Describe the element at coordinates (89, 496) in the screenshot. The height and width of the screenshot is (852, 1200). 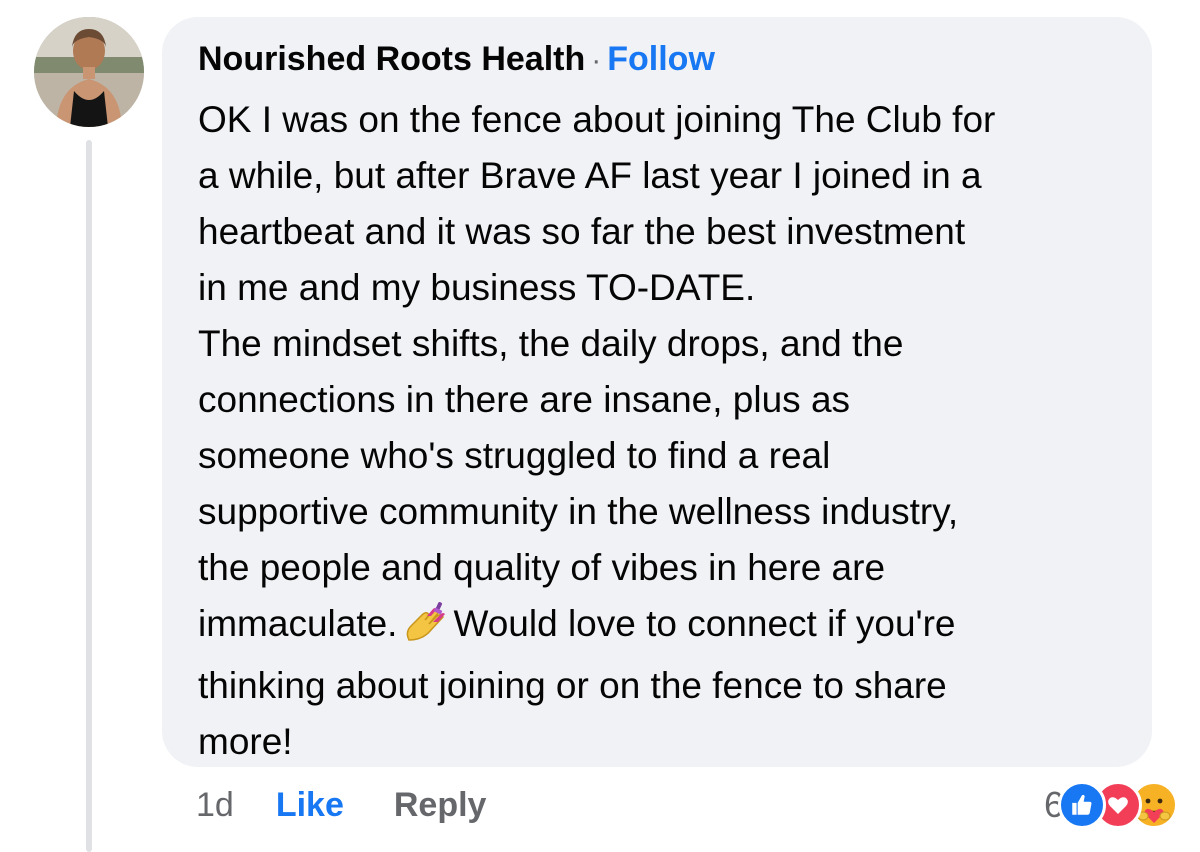
I see `thread-line` at that location.